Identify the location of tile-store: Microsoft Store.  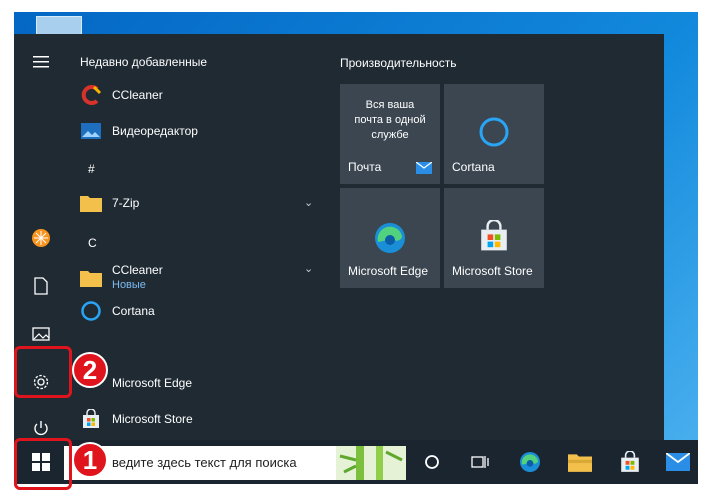
(494, 238).